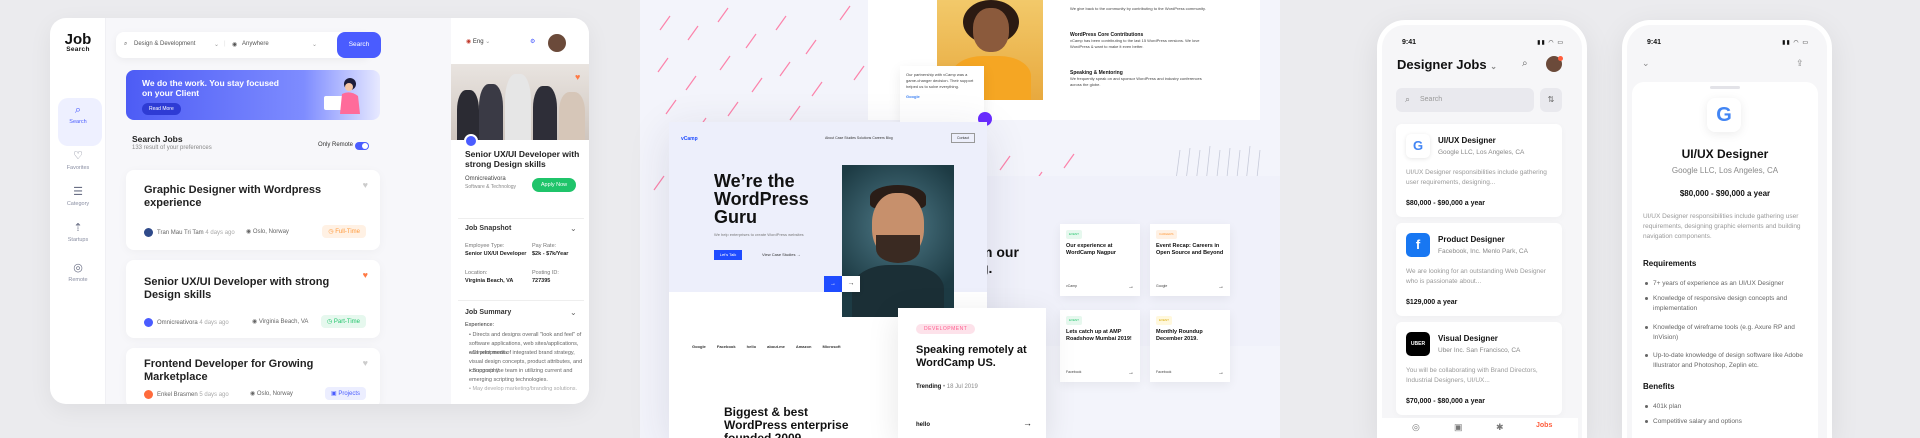 Image resolution: width=1920 pixels, height=438 pixels. I want to click on sidebar-item-search: ⌕ Search, so click(78, 114).